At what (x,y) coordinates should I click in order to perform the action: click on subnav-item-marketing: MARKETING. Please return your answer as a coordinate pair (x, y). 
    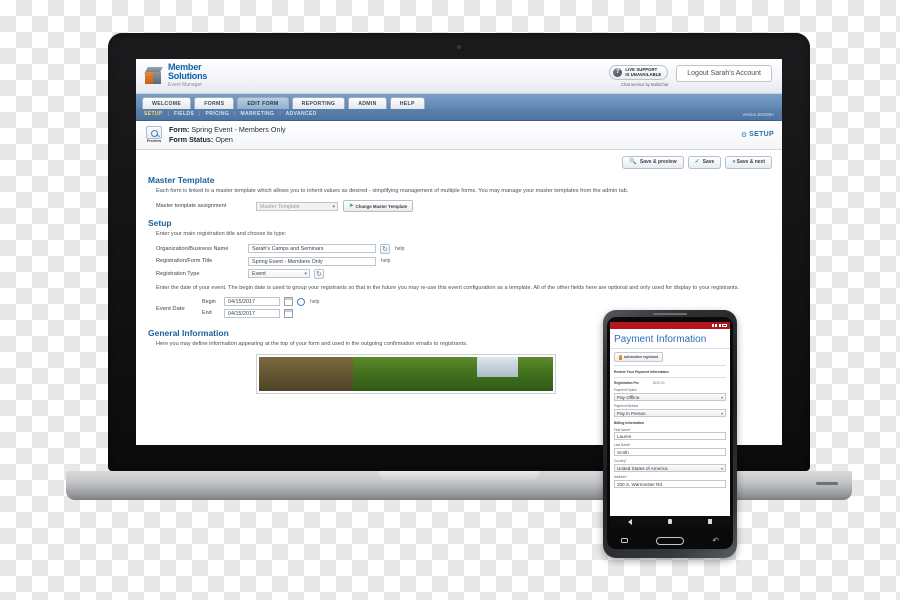
    Looking at the image, I should click on (257, 114).